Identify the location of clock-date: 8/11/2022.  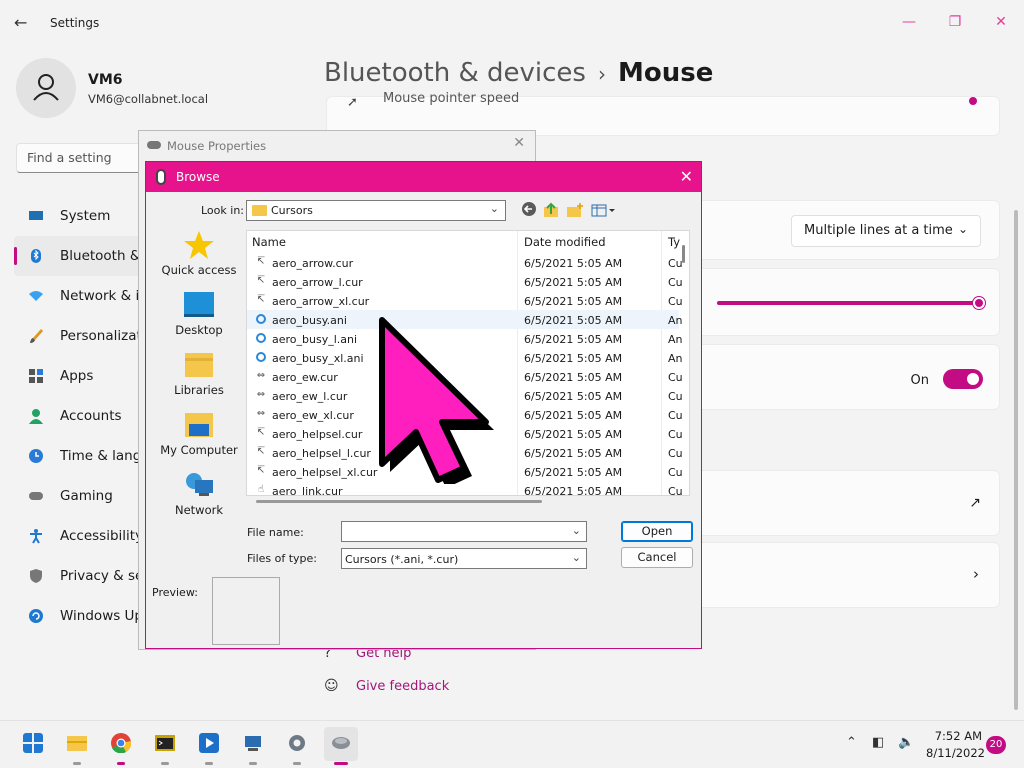
(955, 753).